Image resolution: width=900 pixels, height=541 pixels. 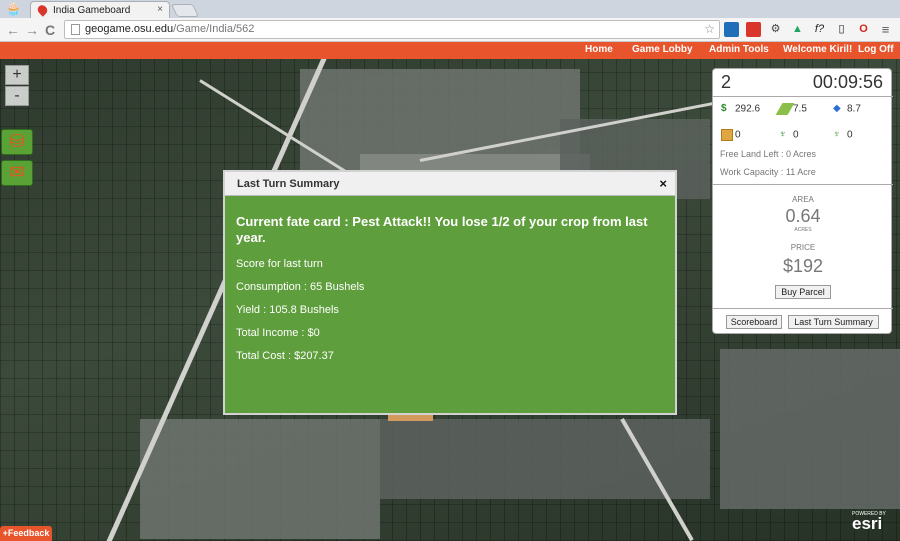 What do you see at coordinates (837, 134) in the screenshot?
I see `wheat-icon: ♆` at bounding box center [837, 134].